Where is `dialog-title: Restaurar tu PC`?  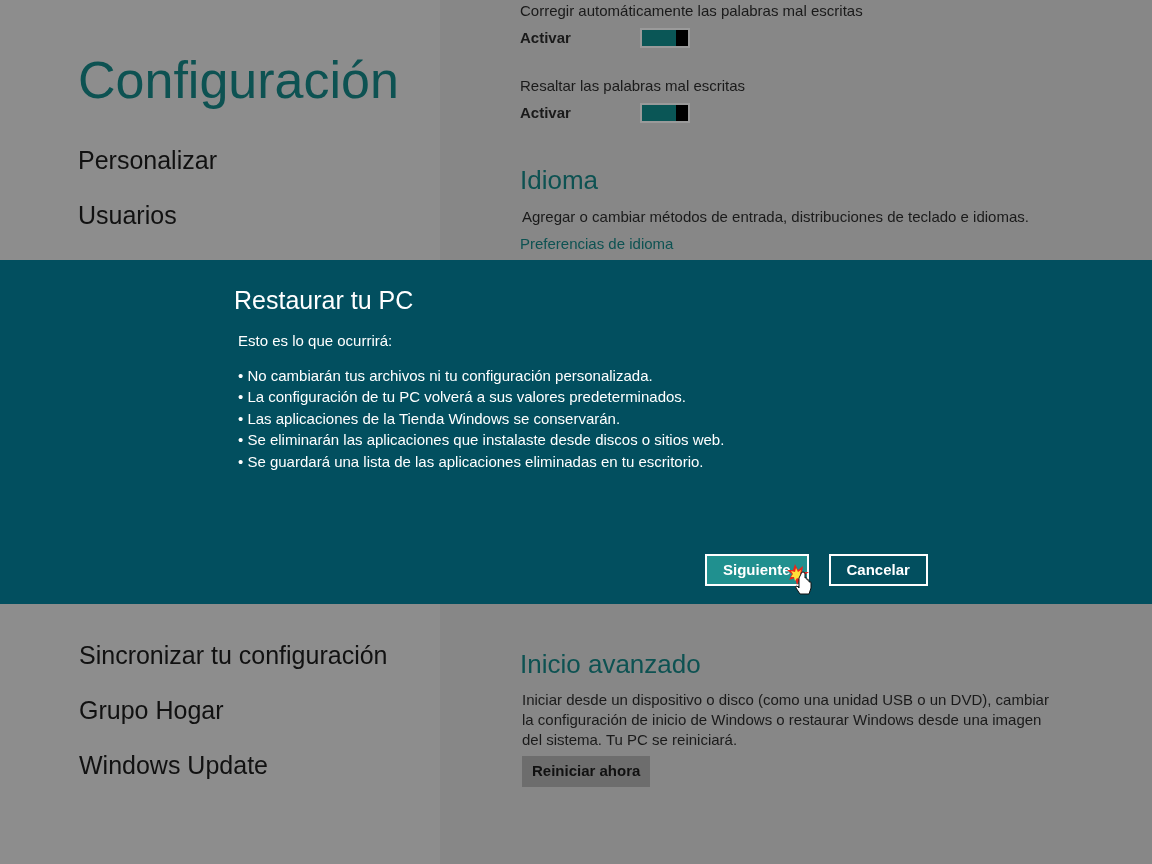
dialog-title: Restaurar tu PC is located at coordinates (324, 300).